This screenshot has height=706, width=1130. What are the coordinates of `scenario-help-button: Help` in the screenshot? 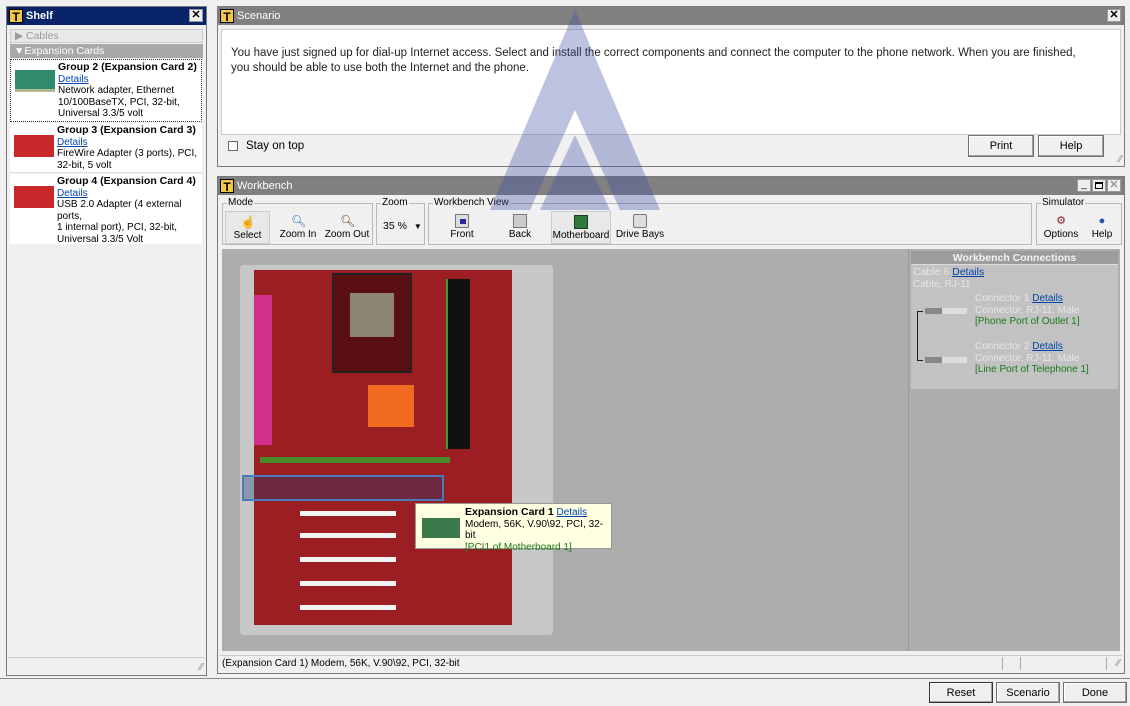 It's located at (1071, 146).